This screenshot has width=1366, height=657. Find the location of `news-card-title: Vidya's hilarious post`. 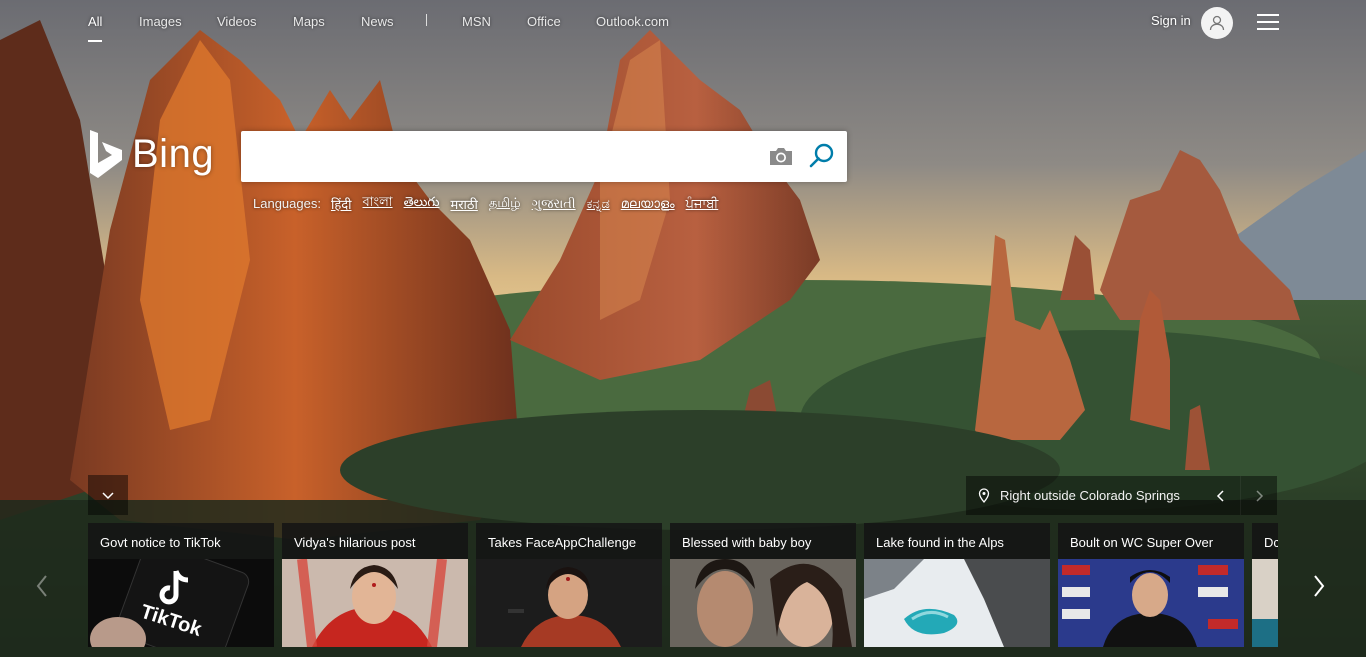

news-card-title: Vidya's hilarious post is located at coordinates (355, 542).